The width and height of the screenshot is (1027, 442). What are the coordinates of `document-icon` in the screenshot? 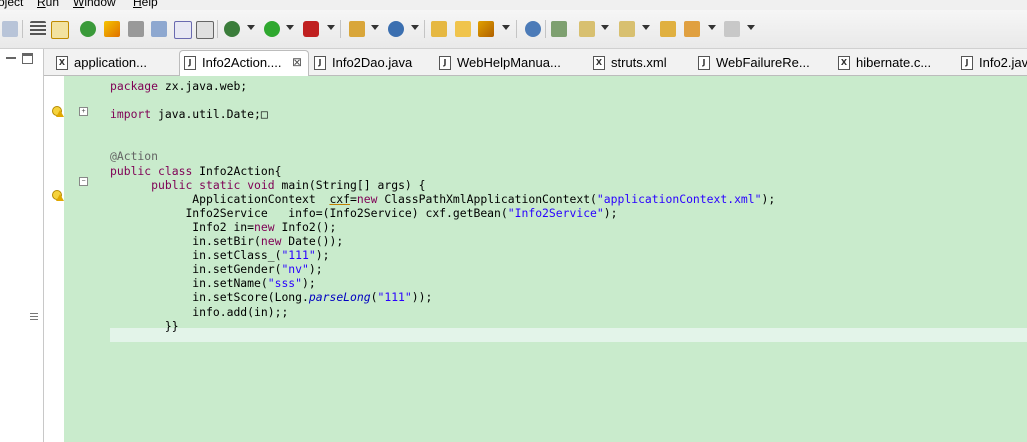 It's located at (183, 30).